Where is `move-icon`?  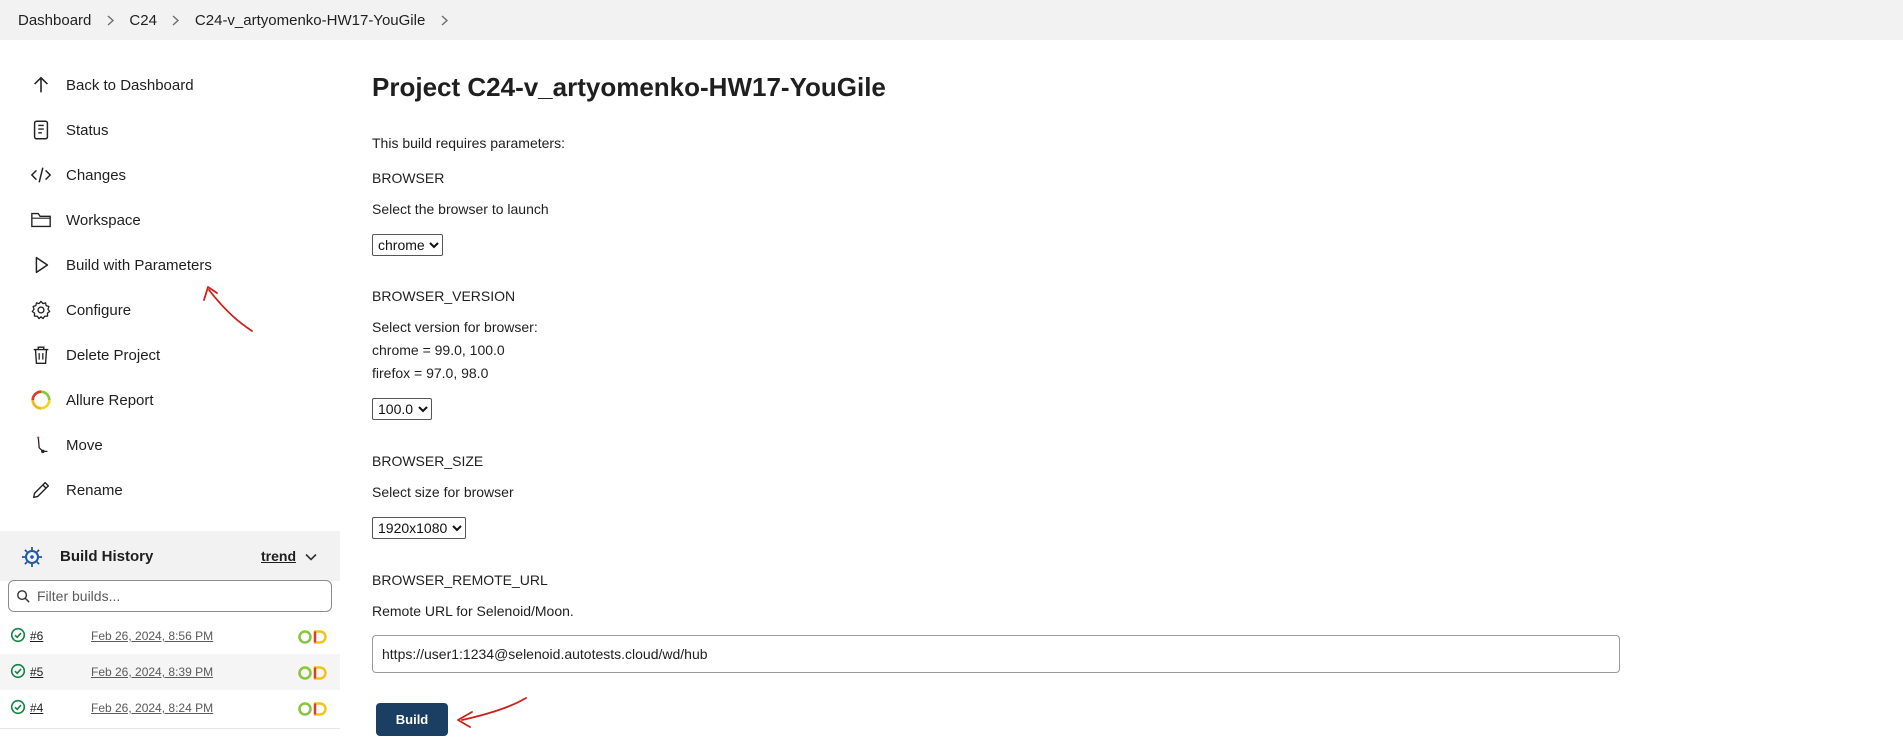
move-icon is located at coordinates (43, 445).